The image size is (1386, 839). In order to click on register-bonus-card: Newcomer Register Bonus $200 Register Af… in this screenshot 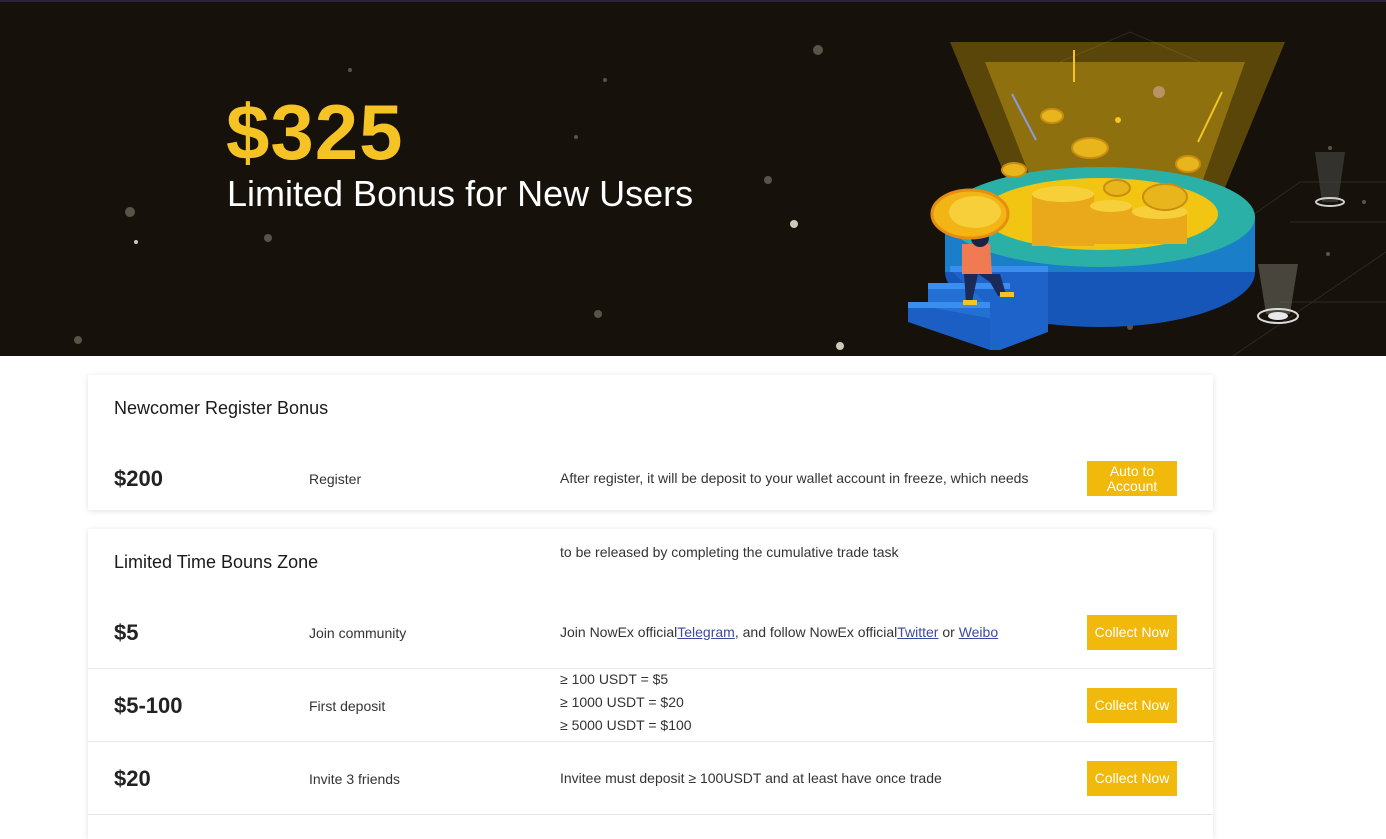, I will do `click(650, 442)`.